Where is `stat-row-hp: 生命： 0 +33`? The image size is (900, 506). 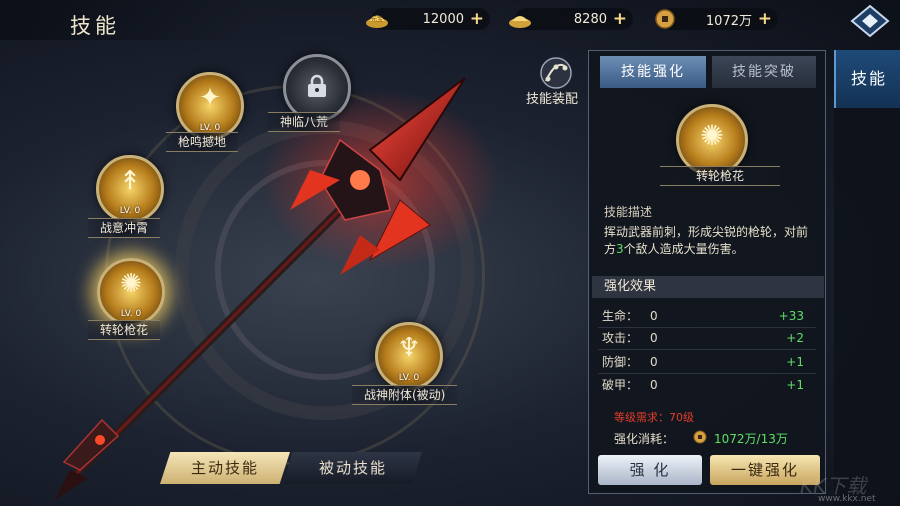
stat-row-hp: 生命： 0 +33 is located at coordinates (707, 316).